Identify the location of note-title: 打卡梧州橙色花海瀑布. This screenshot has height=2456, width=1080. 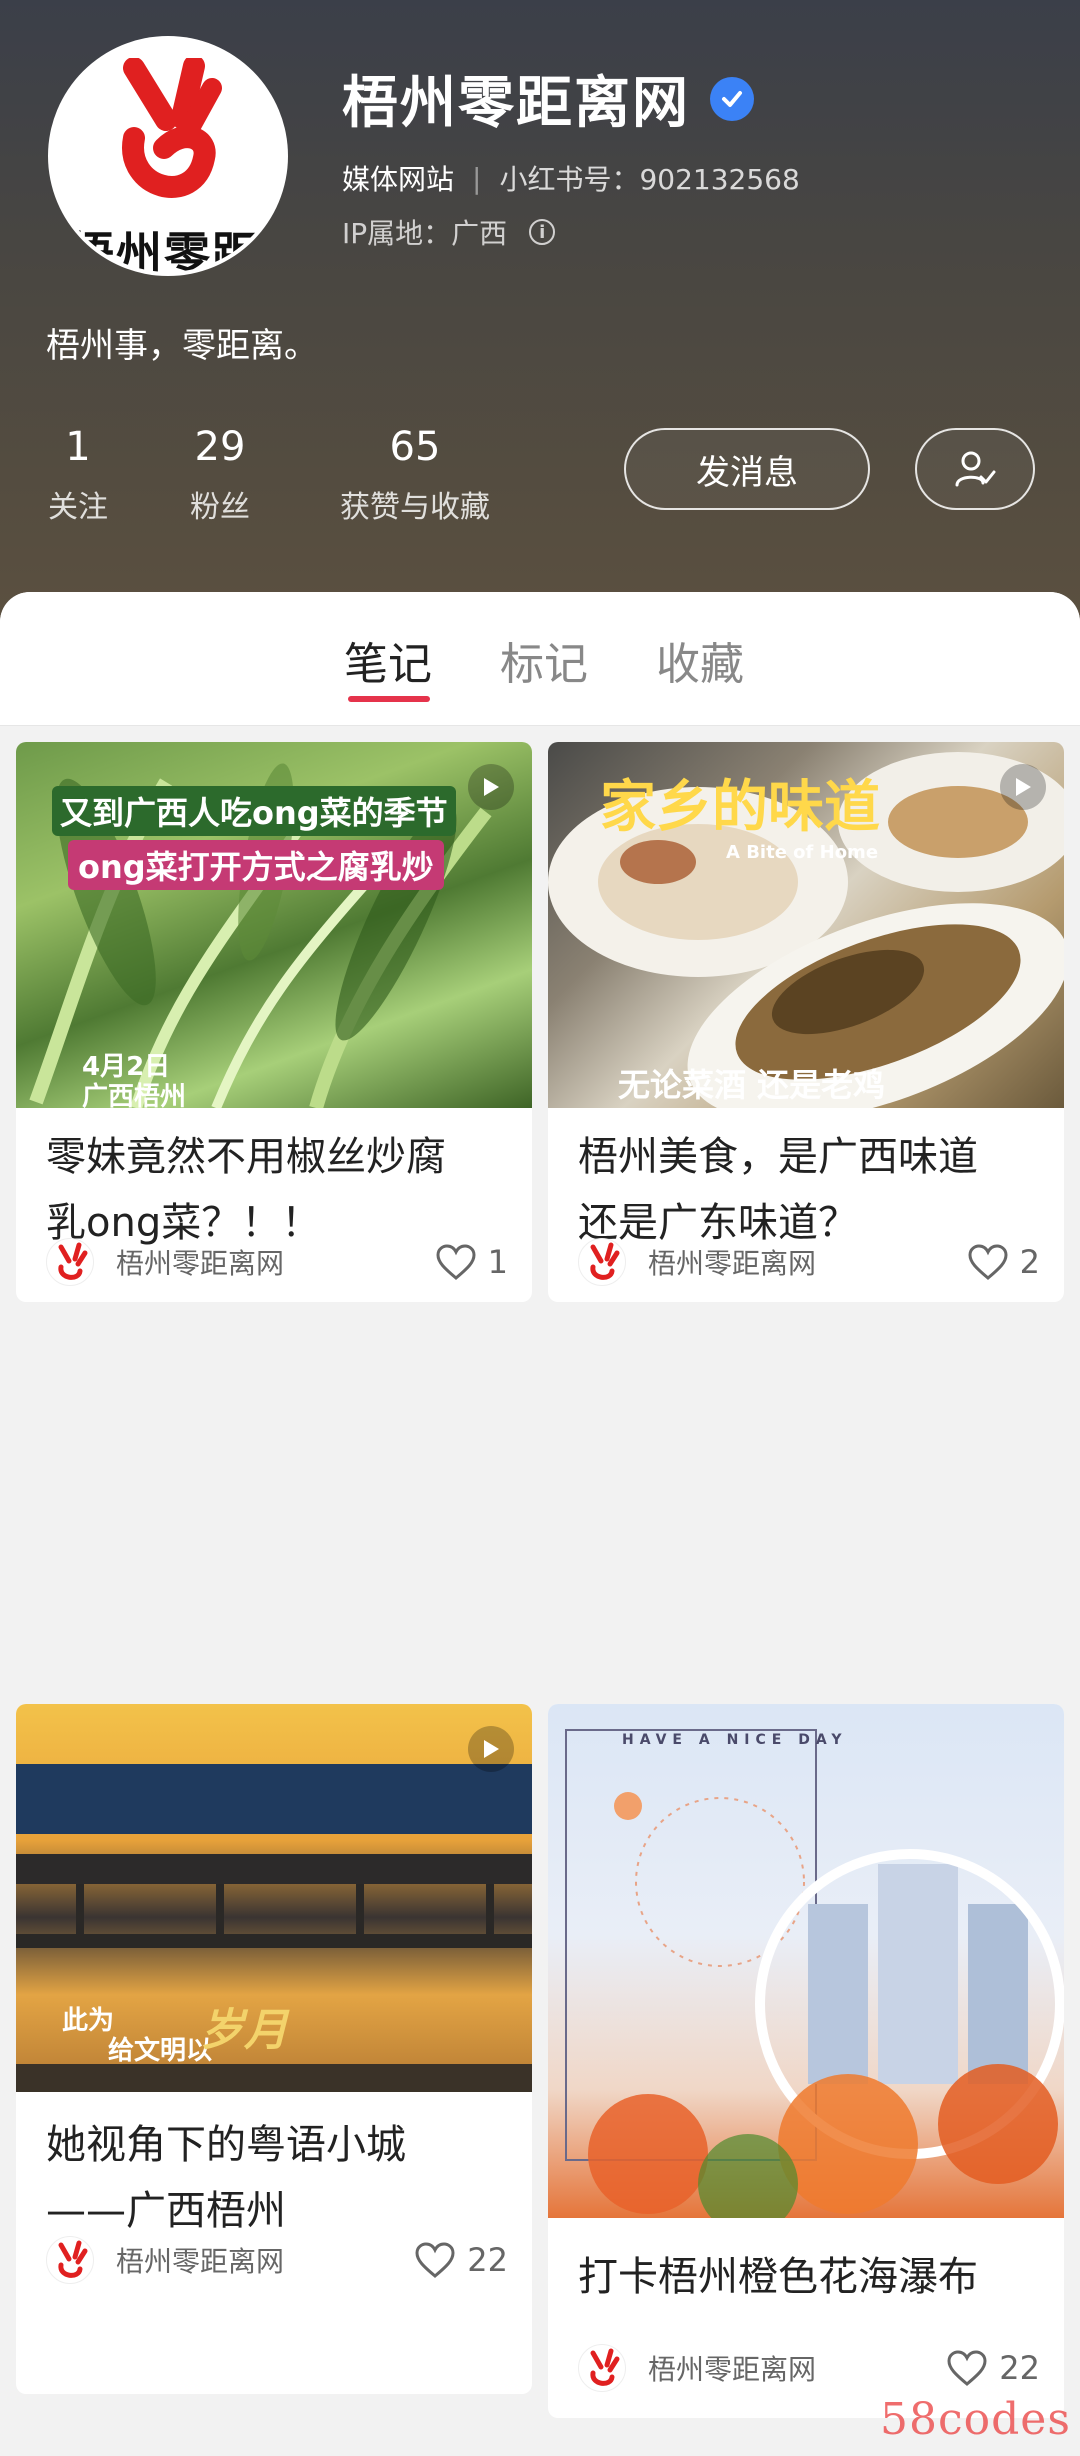
(809, 2277).